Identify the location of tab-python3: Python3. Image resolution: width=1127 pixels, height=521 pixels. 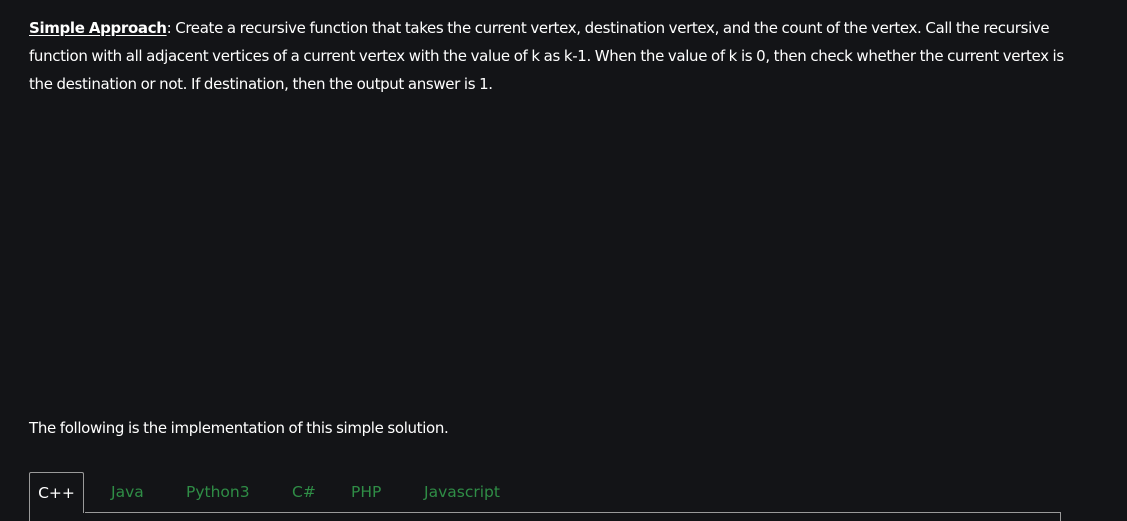
(218, 492).